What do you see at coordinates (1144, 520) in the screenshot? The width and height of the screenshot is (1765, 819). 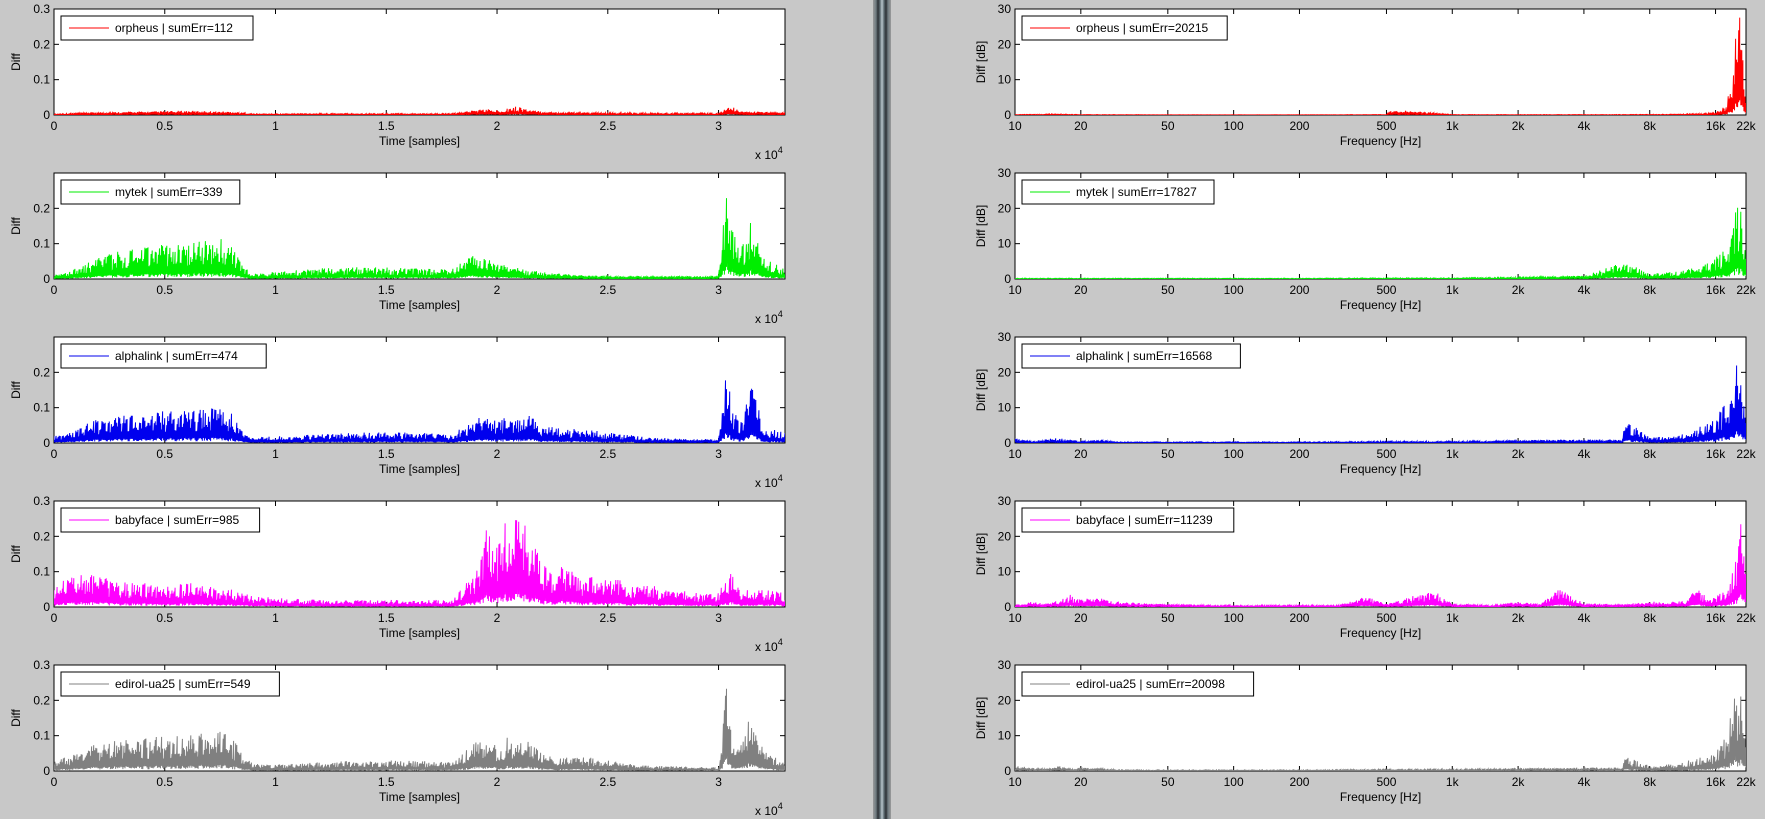 I see `legend-label: babyface | sumErr=11239` at bounding box center [1144, 520].